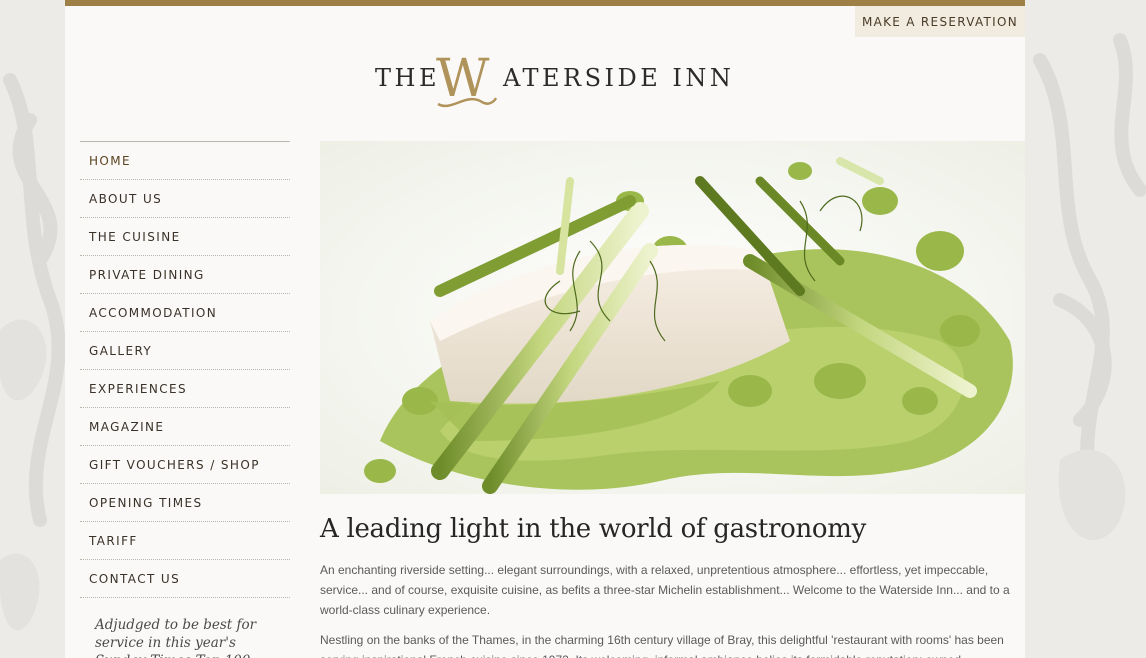 This screenshot has width=1146, height=658. What do you see at coordinates (940, 21) in the screenshot?
I see `make-reservation-button: MAKE A RESERVATION` at bounding box center [940, 21].